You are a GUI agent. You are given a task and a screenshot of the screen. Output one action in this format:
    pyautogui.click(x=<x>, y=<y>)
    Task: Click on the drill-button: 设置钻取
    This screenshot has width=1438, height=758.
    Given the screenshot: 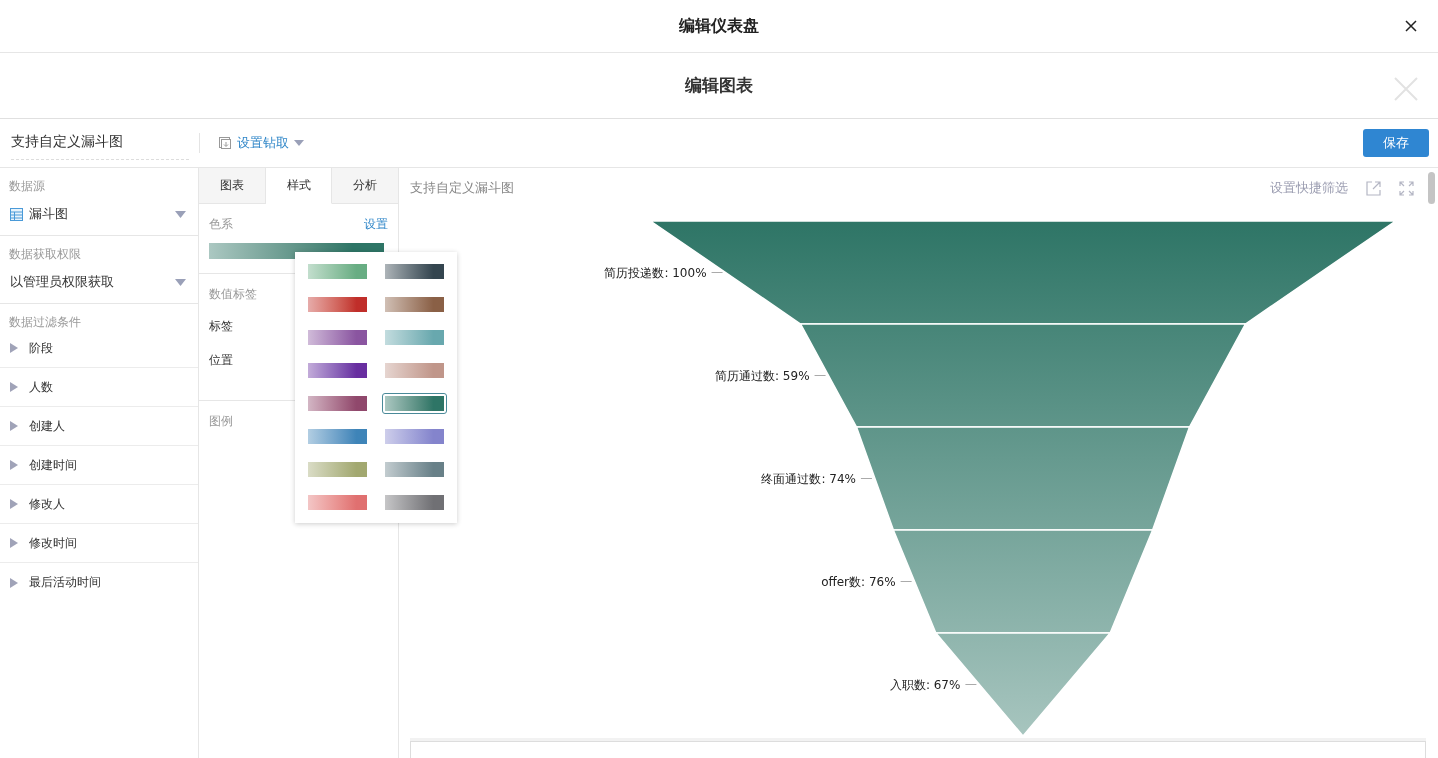 What is the action you would take?
    pyautogui.click(x=261, y=143)
    